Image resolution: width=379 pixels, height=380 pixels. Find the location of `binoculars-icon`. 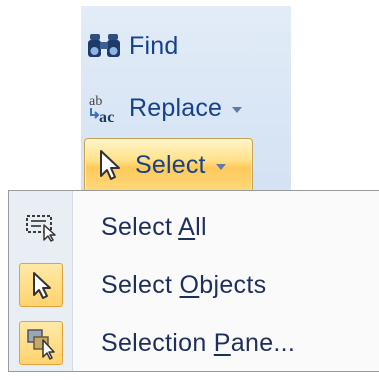

binoculars-icon is located at coordinates (104, 46).